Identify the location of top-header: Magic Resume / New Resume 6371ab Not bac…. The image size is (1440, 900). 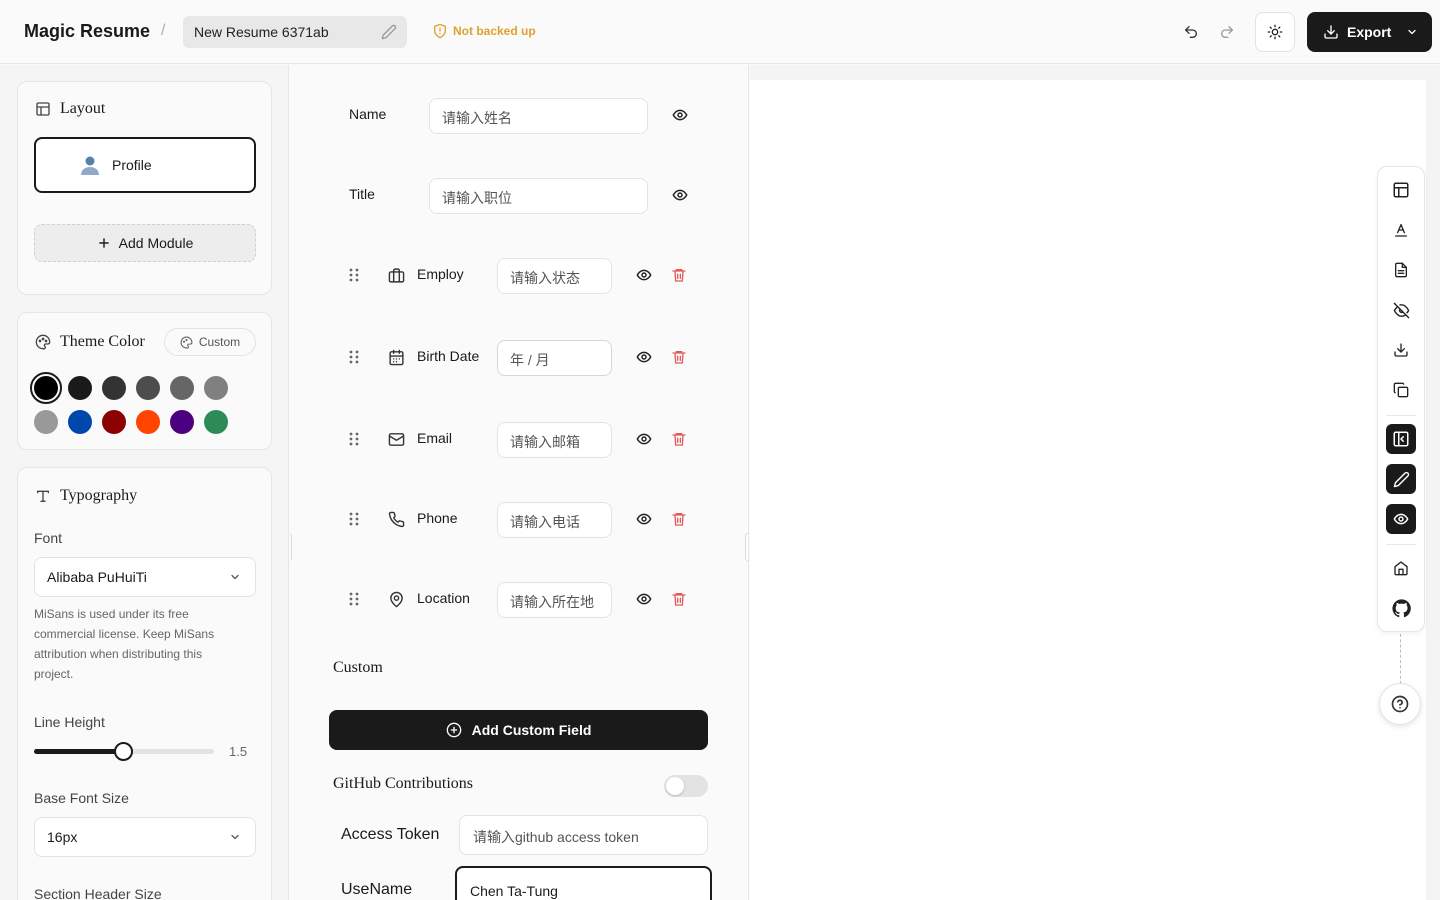
(720, 32).